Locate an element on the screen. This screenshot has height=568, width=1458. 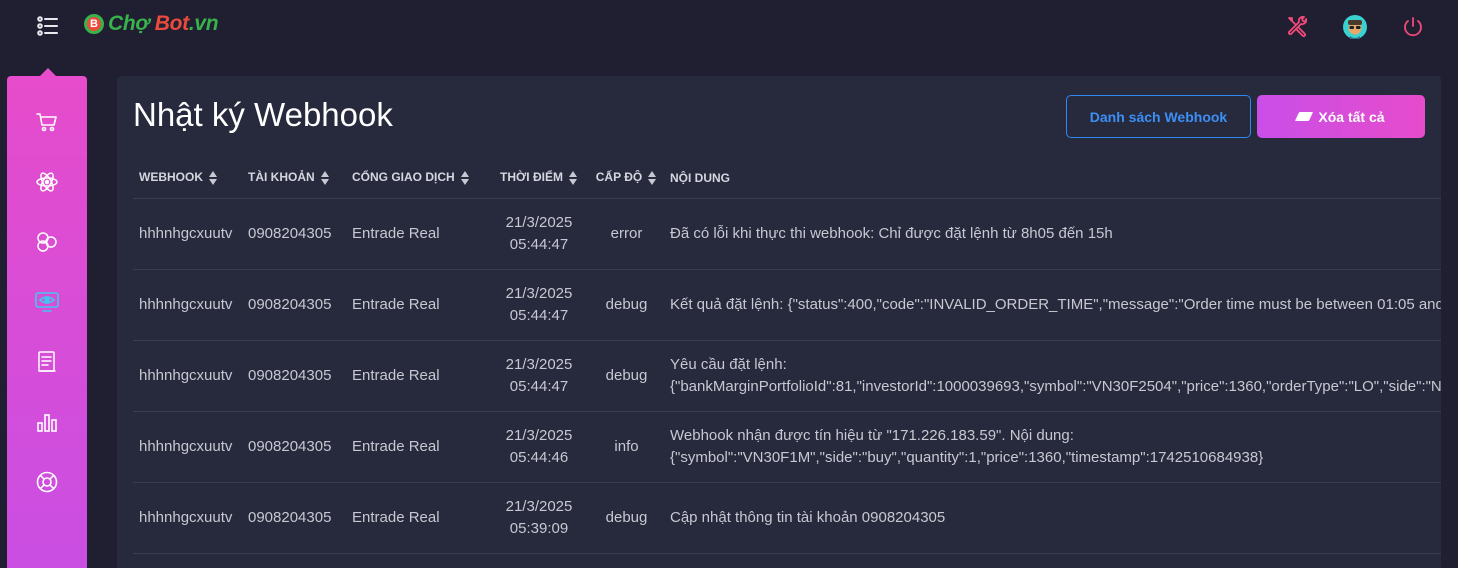
clear-all-button: Xóa tất cả is located at coordinates (1341, 116).